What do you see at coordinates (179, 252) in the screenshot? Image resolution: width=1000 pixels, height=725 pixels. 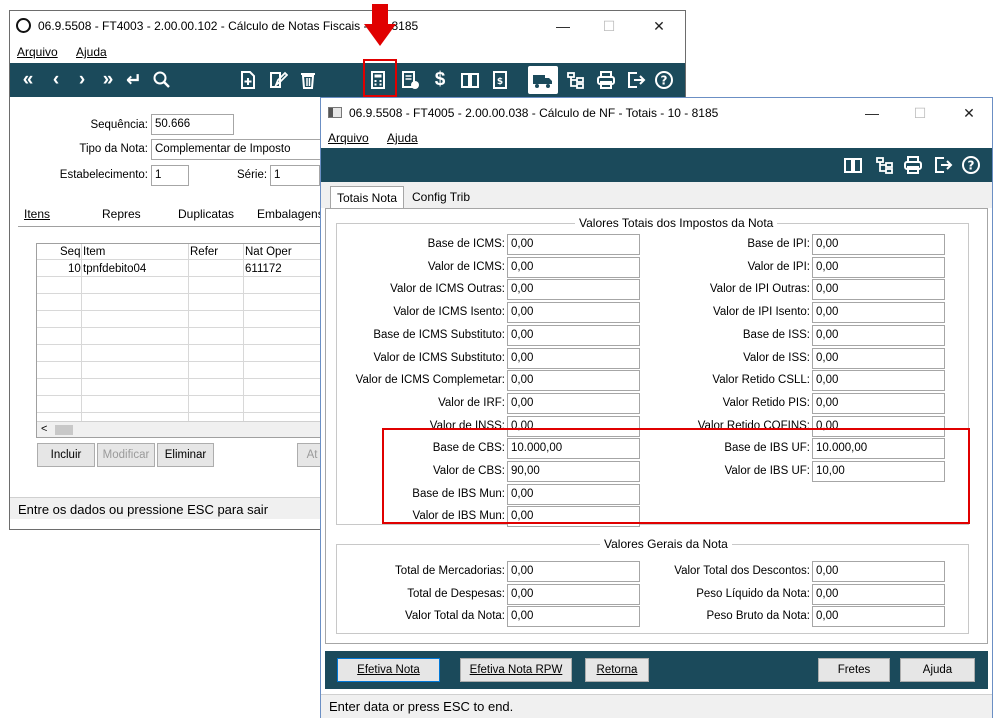 I see `grid-header: Seq Item Refer Nat Oper` at bounding box center [179, 252].